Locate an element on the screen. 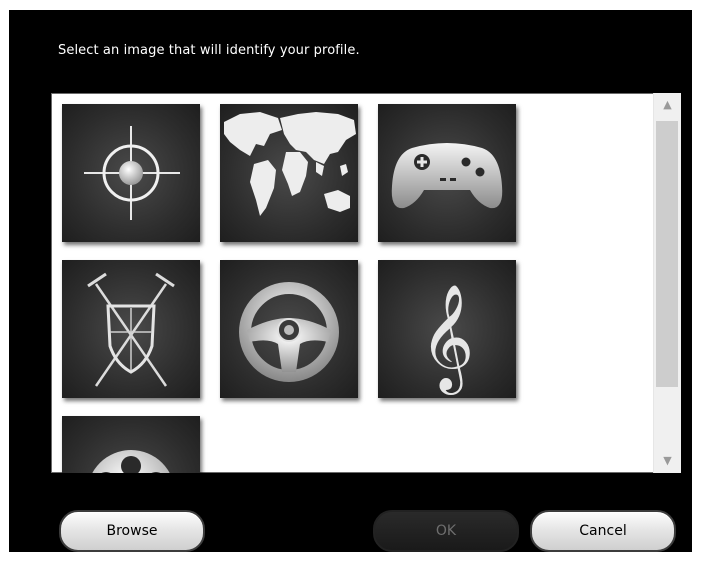 The height and width of the screenshot is (564, 710). image-option-crosshair is located at coordinates (131, 173).